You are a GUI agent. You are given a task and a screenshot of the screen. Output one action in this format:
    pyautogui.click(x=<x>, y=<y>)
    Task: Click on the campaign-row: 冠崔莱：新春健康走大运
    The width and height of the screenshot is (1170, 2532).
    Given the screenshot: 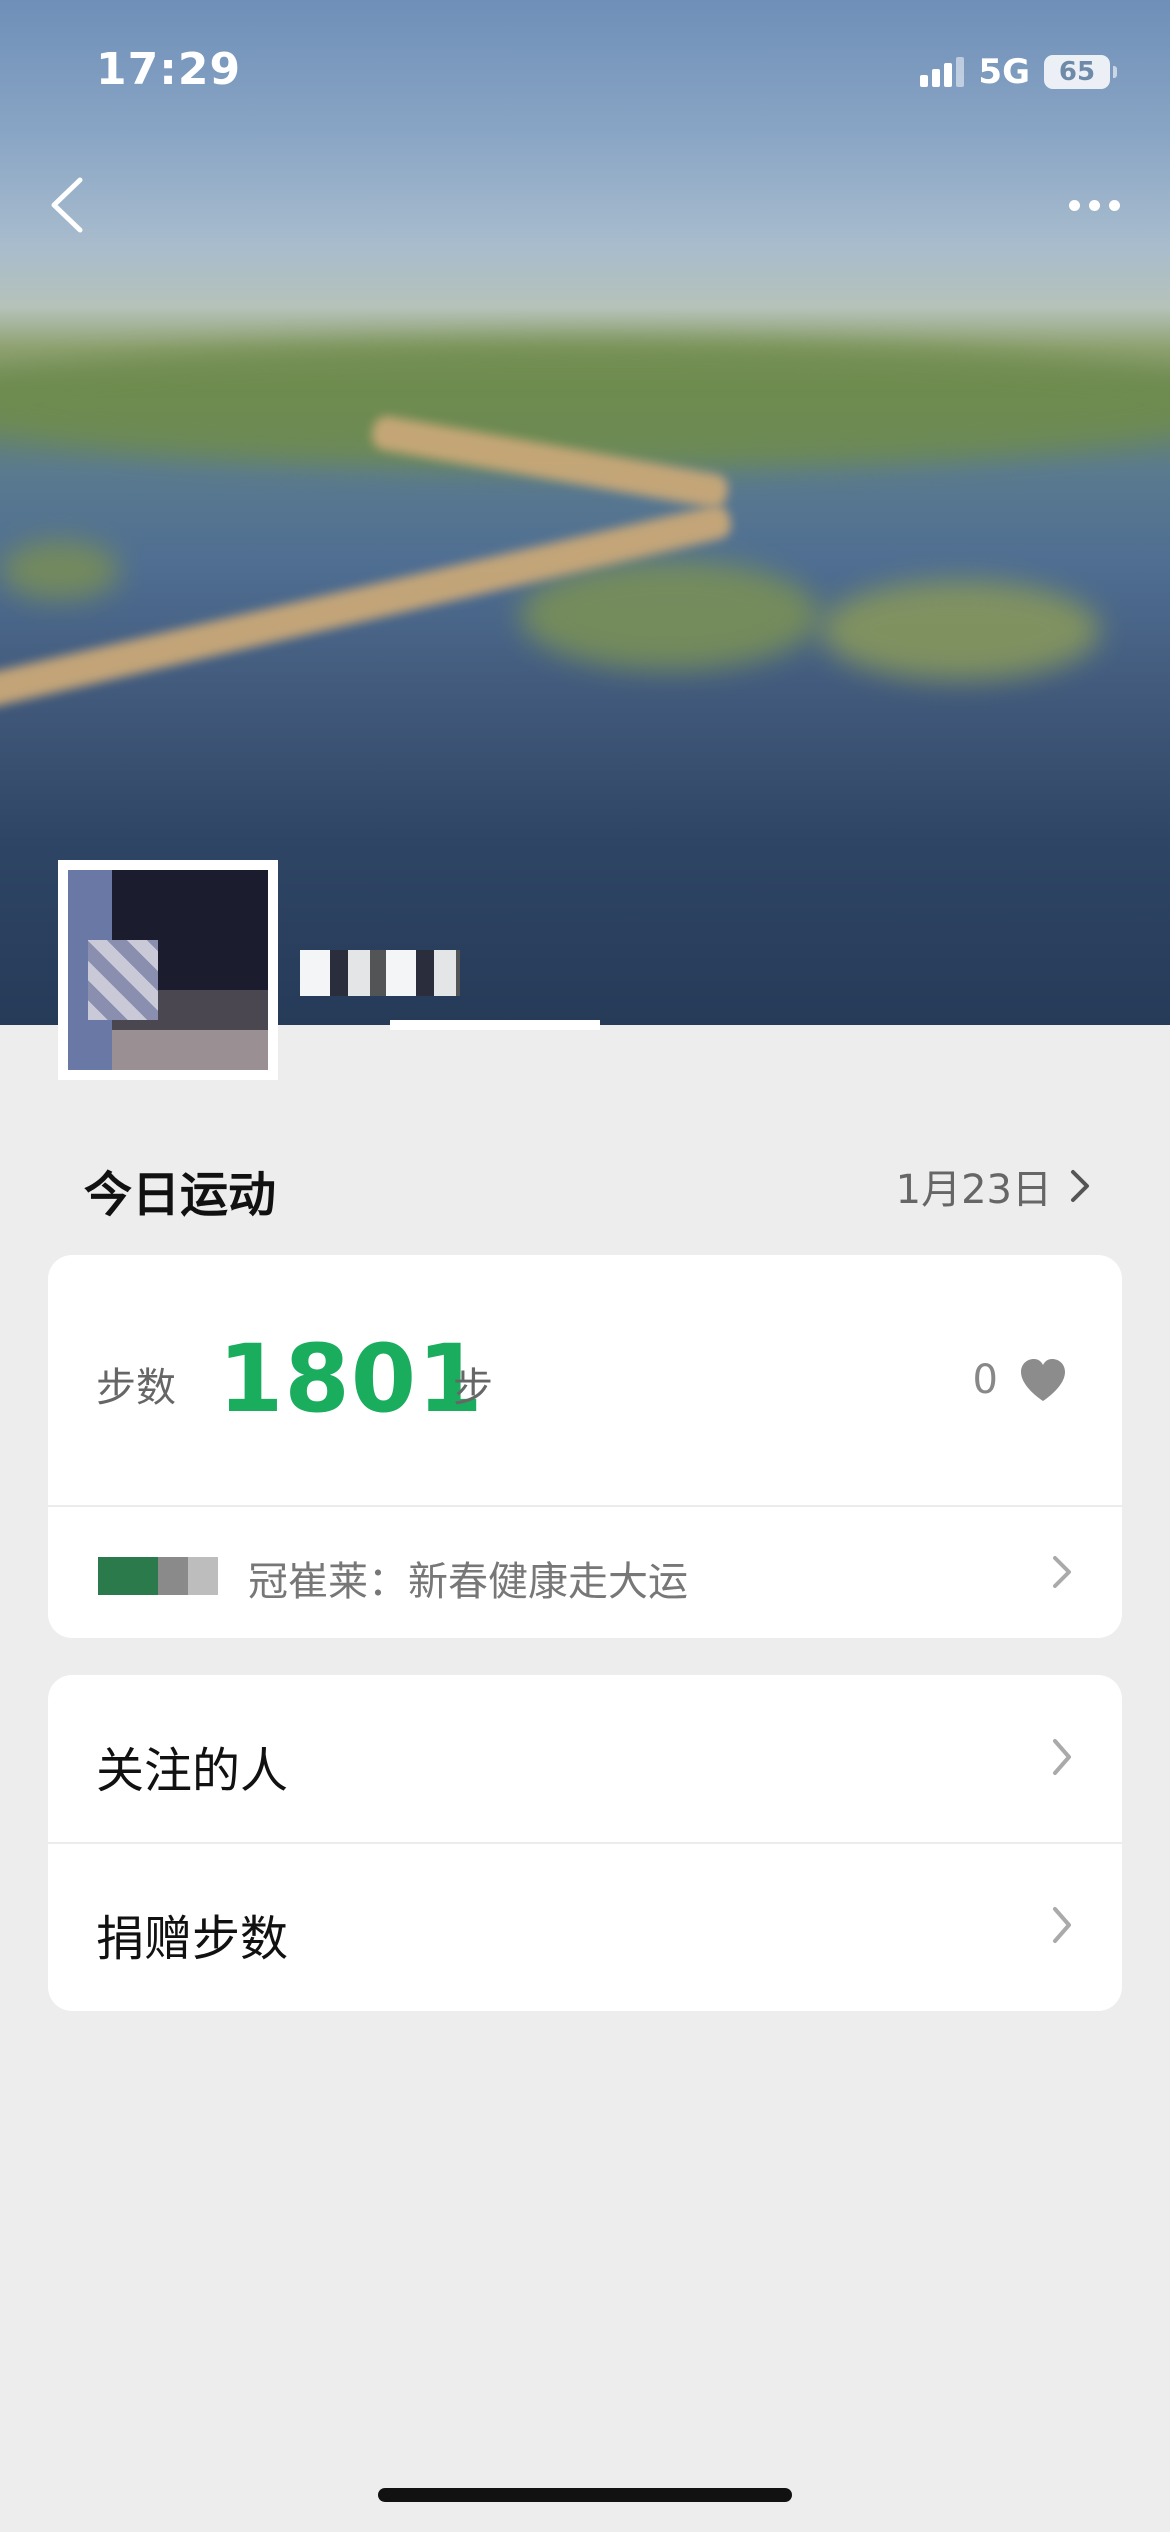 What is the action you would take?
    pyautogui.click(x=585, y=1572)
    